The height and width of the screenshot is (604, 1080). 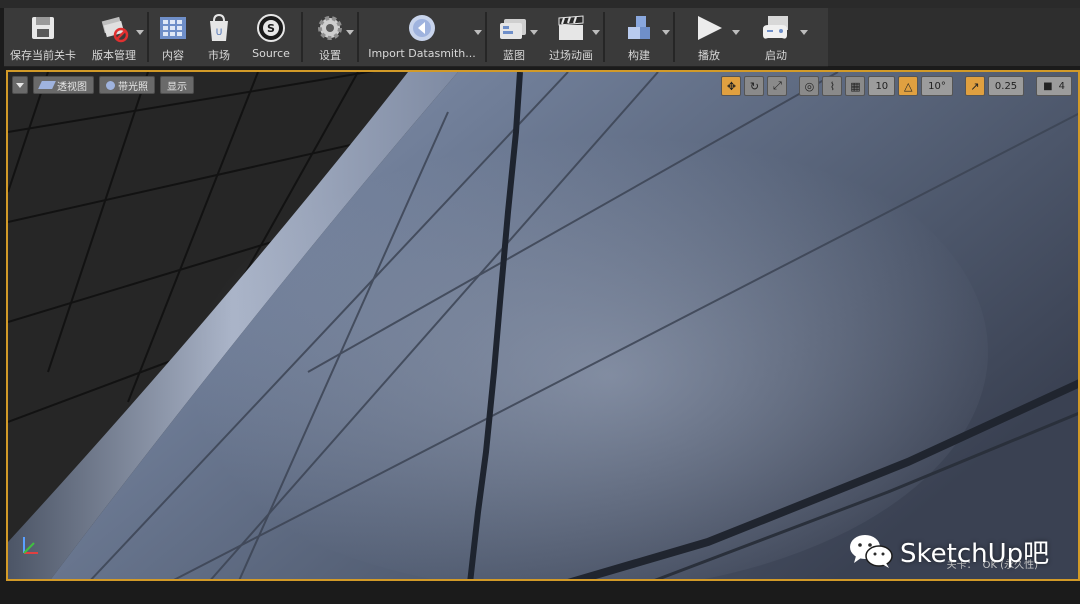 I want to click on scale-snap-toggle: ↗, so click(x=974, y=86).